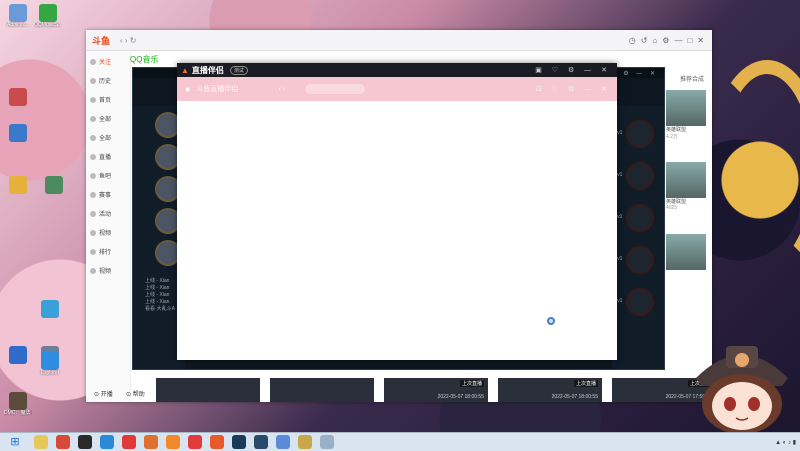  I want to click on zhibo-titlebar: ▲ 直播伴侣 测试 ▣ ♡ ⚙ — ✕, so click(397, 70).